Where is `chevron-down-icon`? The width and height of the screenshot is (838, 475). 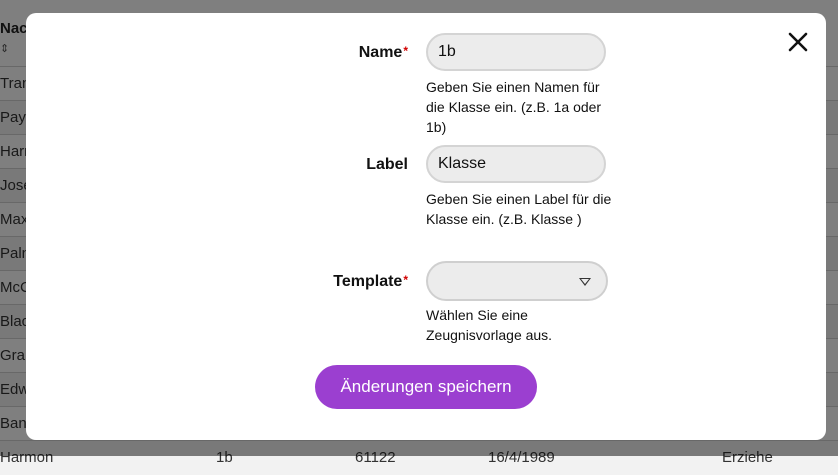
chevron-down-icon is located at coordinates (585, 282).